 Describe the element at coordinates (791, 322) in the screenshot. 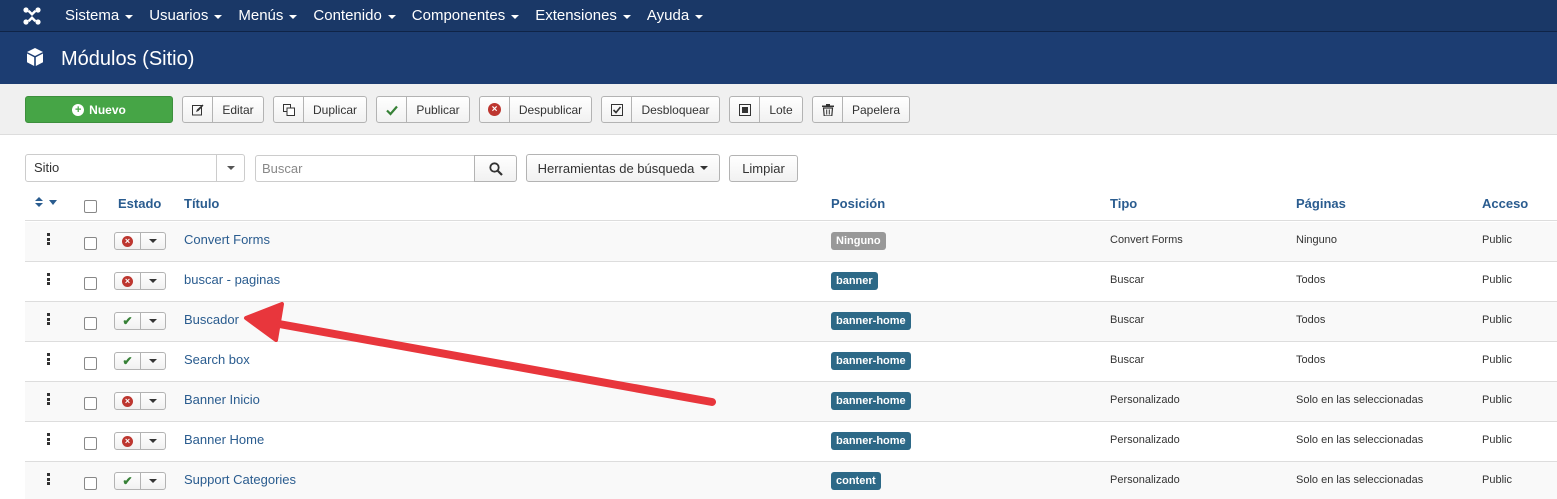

I see `table-row: ✔ Buscador banner-home Buscar Todos Public` at that location.